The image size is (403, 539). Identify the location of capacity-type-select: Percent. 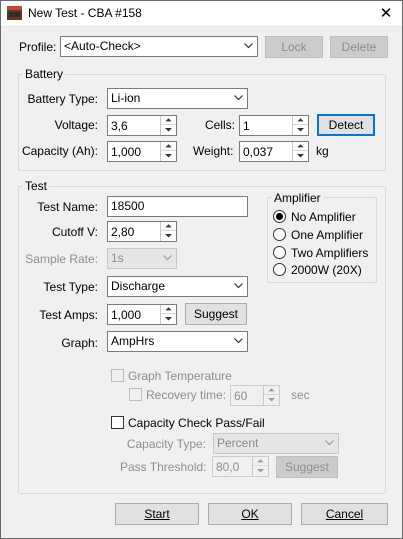
(276, 443).